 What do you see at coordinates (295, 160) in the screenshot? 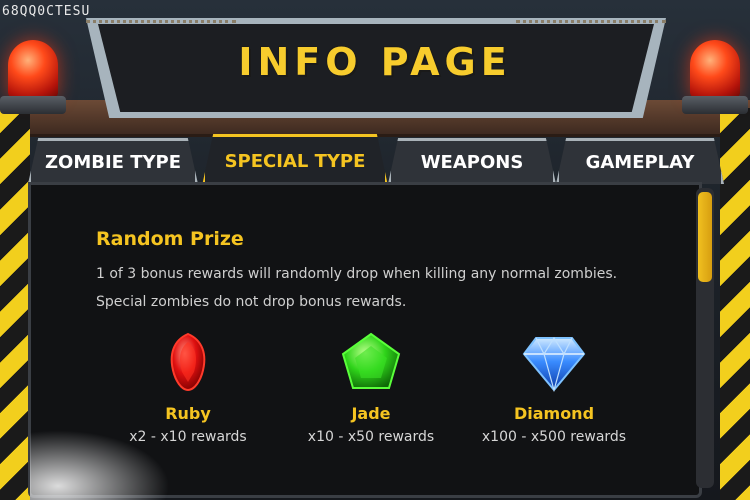
I see `tab-special-type: SPECIAL TYPE` at bounding box center [295, 160].